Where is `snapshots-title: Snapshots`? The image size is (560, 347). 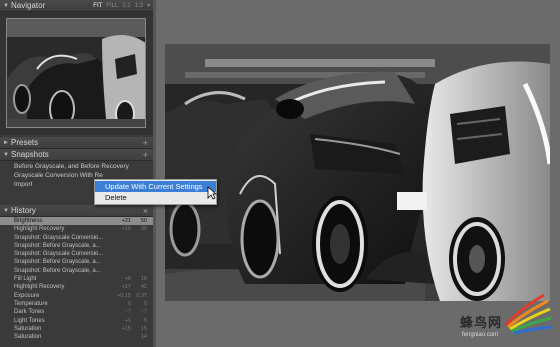 snapshots-title: Snapshots is located at coordinates (30, 154).